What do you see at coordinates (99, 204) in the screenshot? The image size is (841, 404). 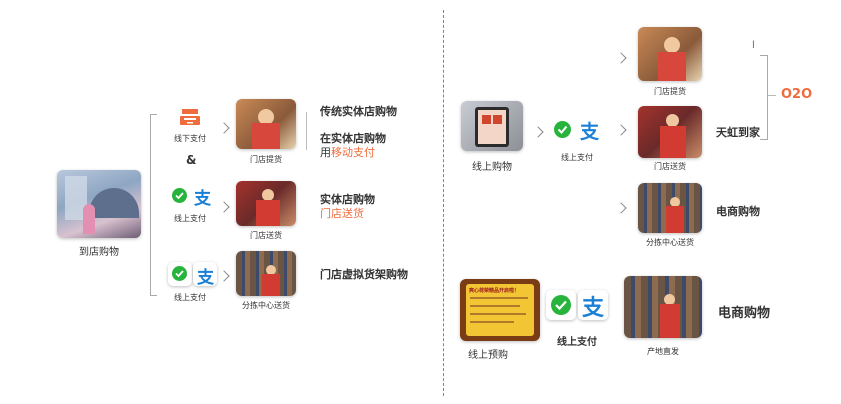 I see `mall-photo` at bounding box center [99, 204].